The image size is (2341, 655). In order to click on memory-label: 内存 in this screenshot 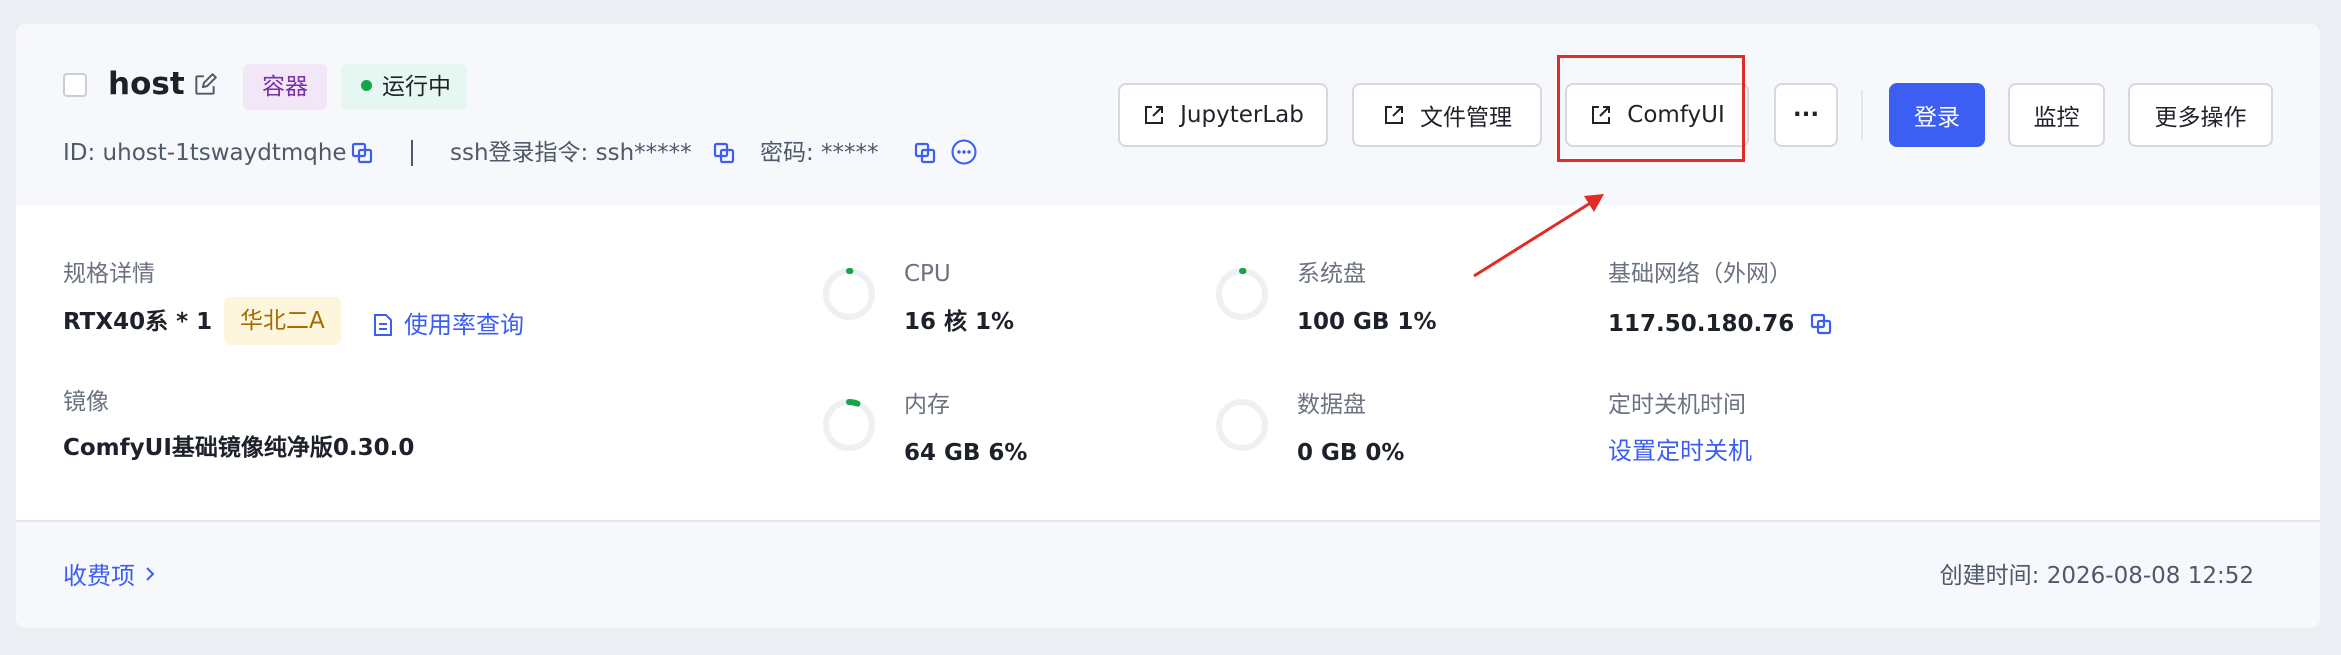, I will do `click(927, 405)`.